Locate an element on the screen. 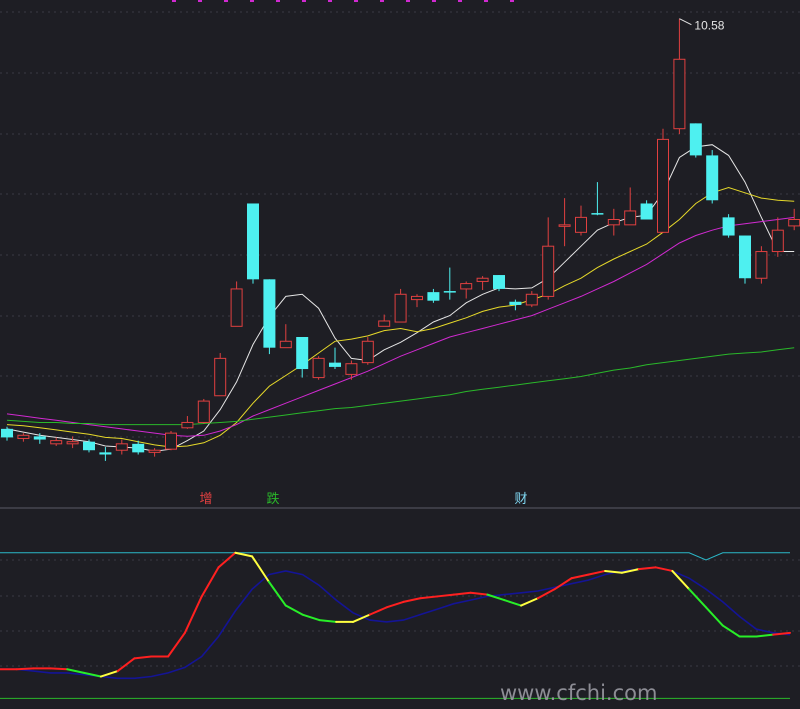 The image size is (800, 709). high-price-label: 10.58 is located at coordinates (709, 26).